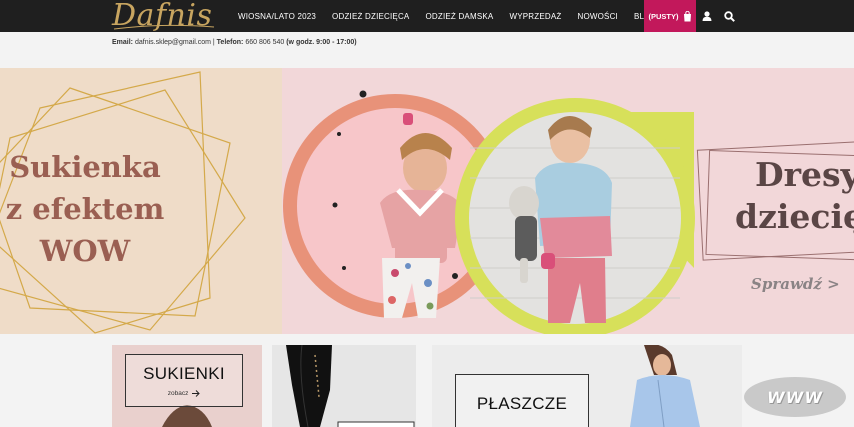 The image size is (854, 427). What do you see at coordinates (184, 373) in the screenshot?
I see `category-title: SUKIENKI` at bounding box center [184, 373].